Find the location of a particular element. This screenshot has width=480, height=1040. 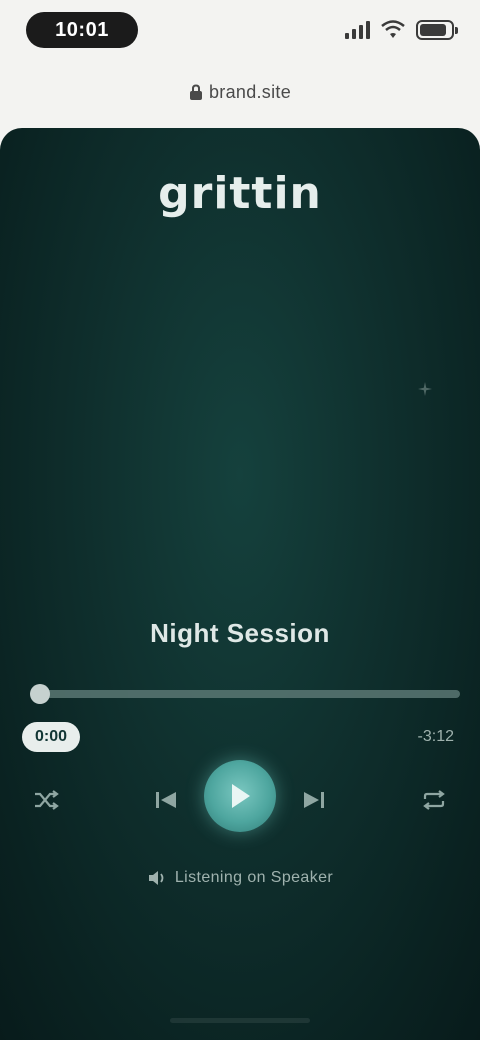

battery-icon is located at coordinates (437, 30).